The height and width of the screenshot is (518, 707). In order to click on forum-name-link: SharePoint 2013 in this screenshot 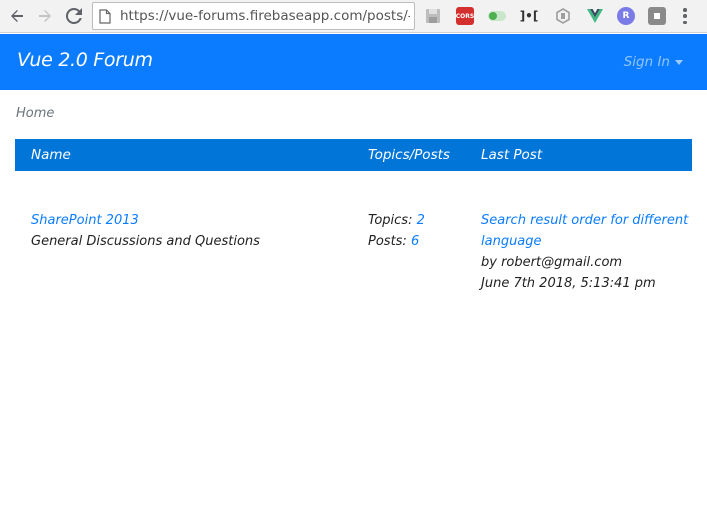, I will do `click(145, 220)`.